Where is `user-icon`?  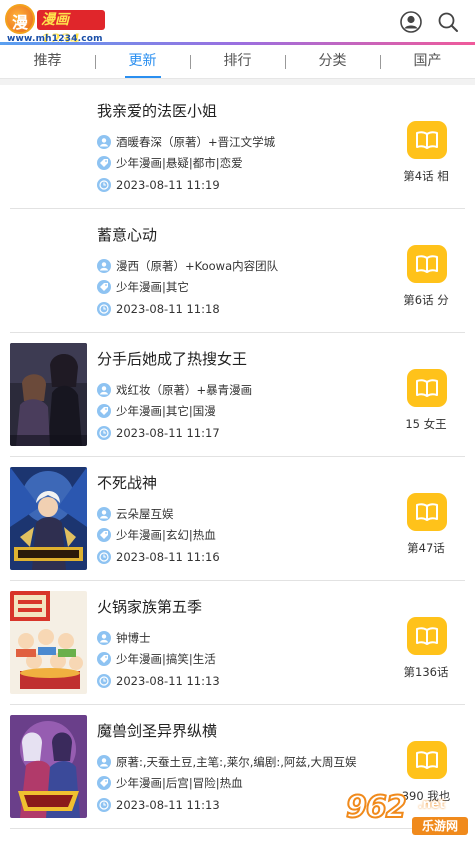
user-icon is located at coordinates (411, 22).